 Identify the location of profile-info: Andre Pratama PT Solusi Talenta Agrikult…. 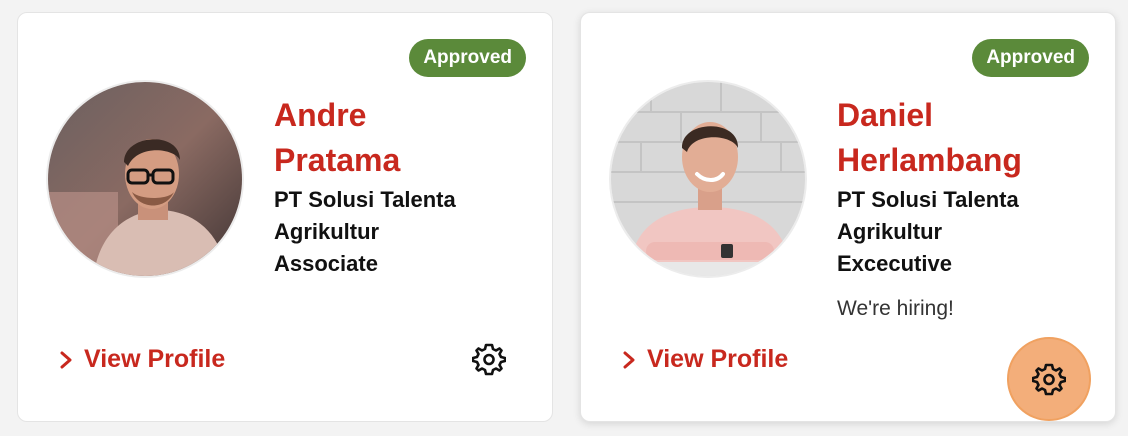
(409, 186).